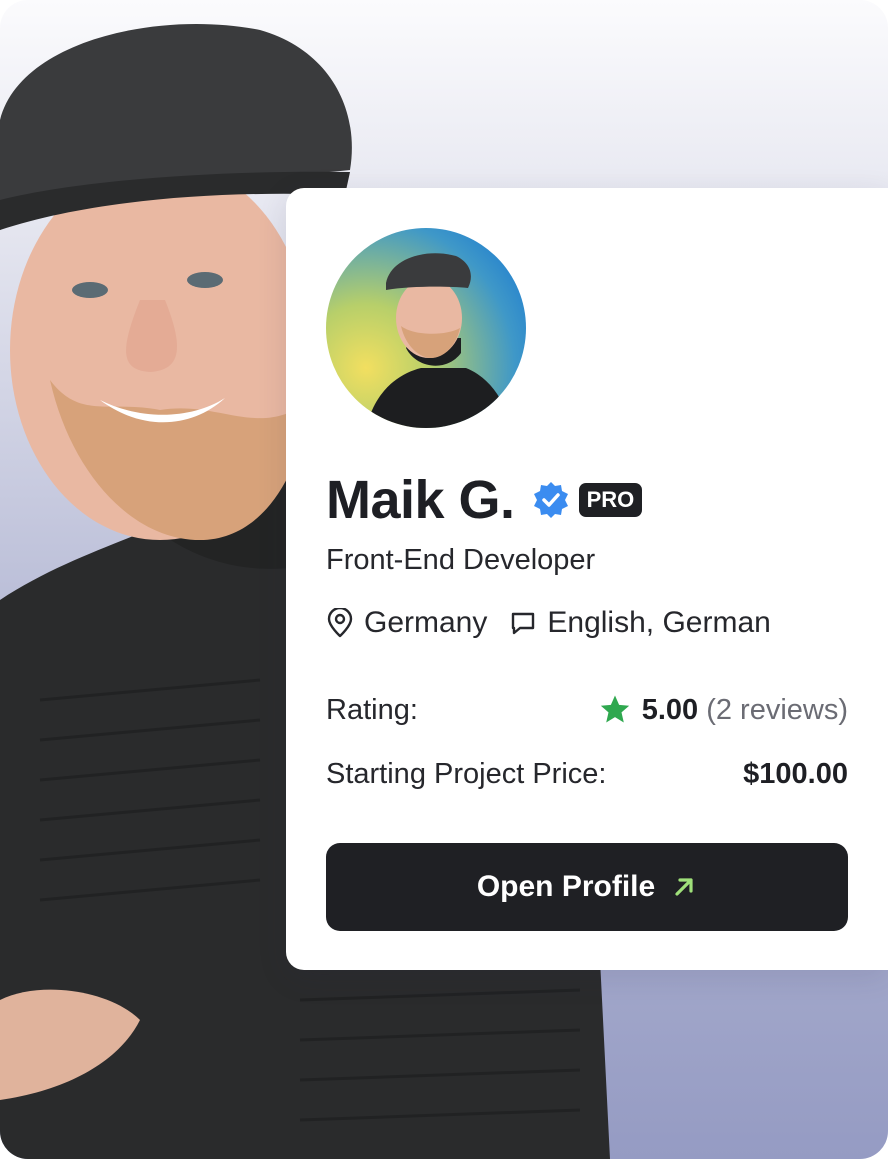 This screenshot has height=1159, width=888. Describe the element at coordinates (420, 500) in the screenshot. I see `profile-name: Maik G.` at that location.